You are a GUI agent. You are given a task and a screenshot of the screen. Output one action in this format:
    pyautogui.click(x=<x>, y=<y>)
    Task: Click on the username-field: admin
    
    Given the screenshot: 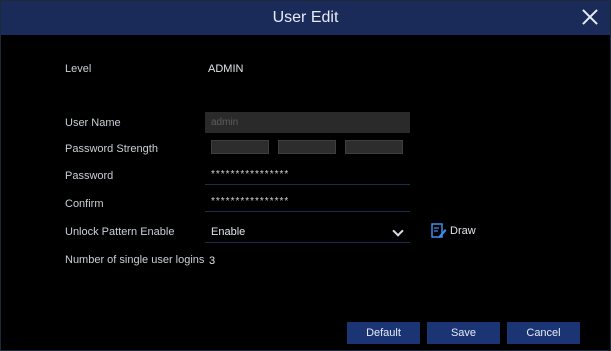 What is the action you would take?
    pyautogui.click(x=307, y=122)
    